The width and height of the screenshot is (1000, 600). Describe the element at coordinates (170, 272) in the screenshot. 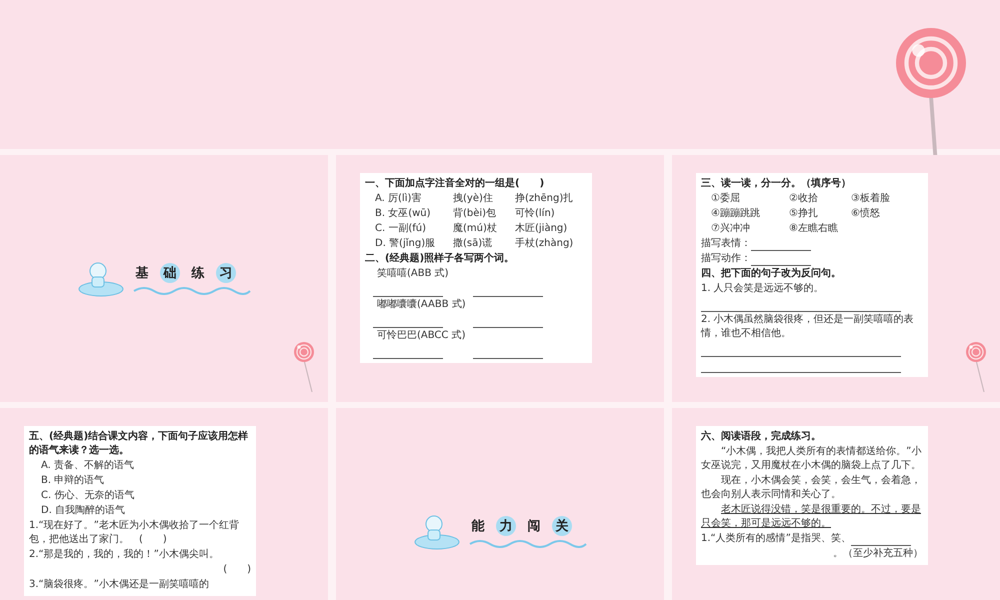

I see `title-character: 础` at that location.